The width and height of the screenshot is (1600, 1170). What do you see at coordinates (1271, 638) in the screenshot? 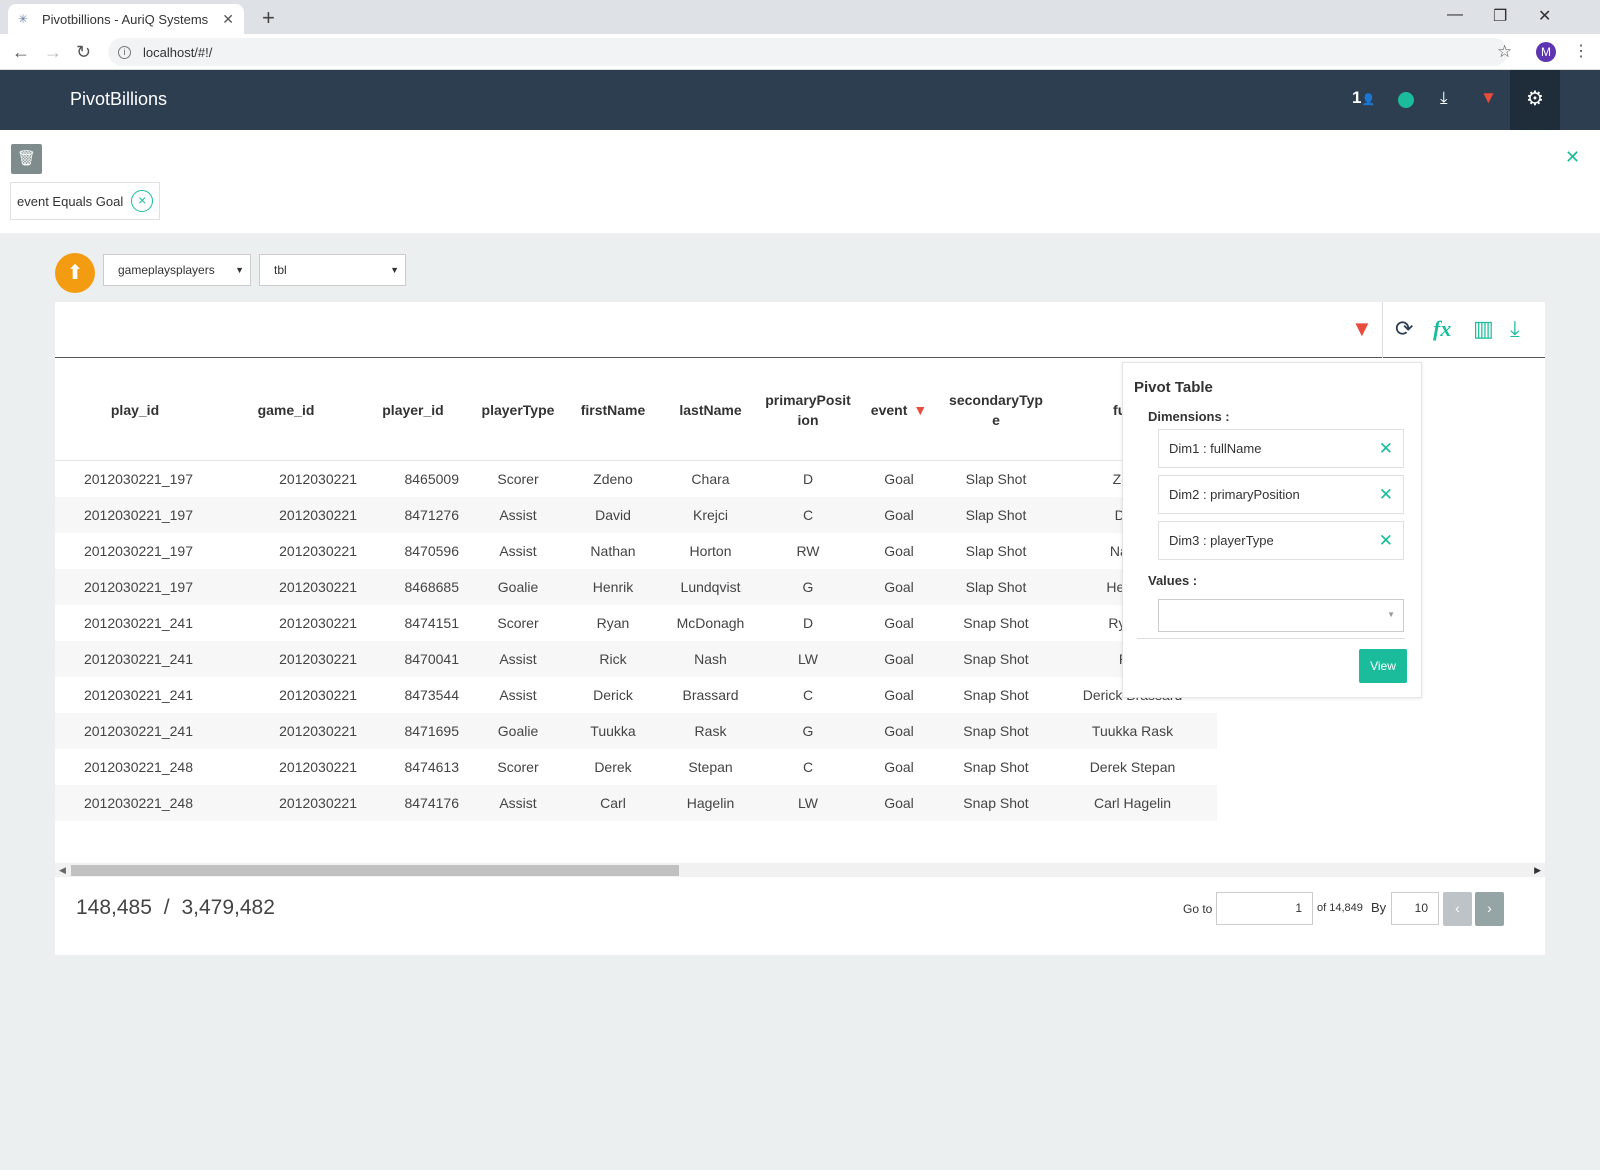
I see `pivot-divider` at bounding box center [1271, 638].